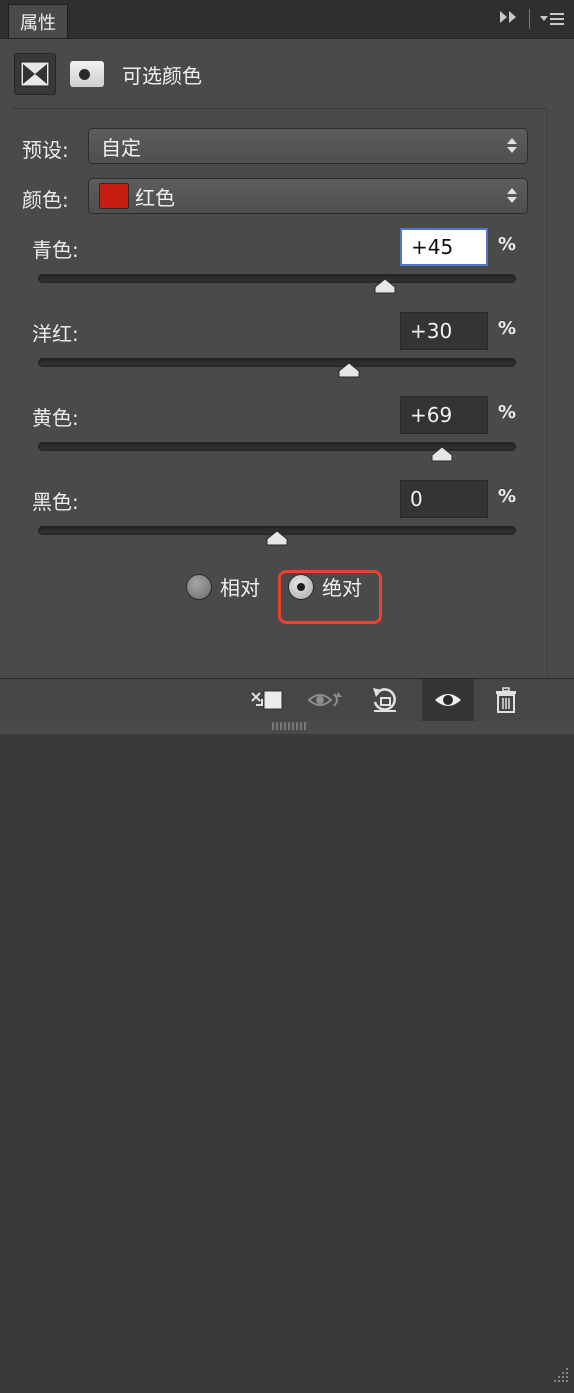 Image resolution: width=574 pixels, height=1393 pixels. Describe the element at coordinates (444, 499) in the screenshot. I see `slider-value-input: 0` at that location.